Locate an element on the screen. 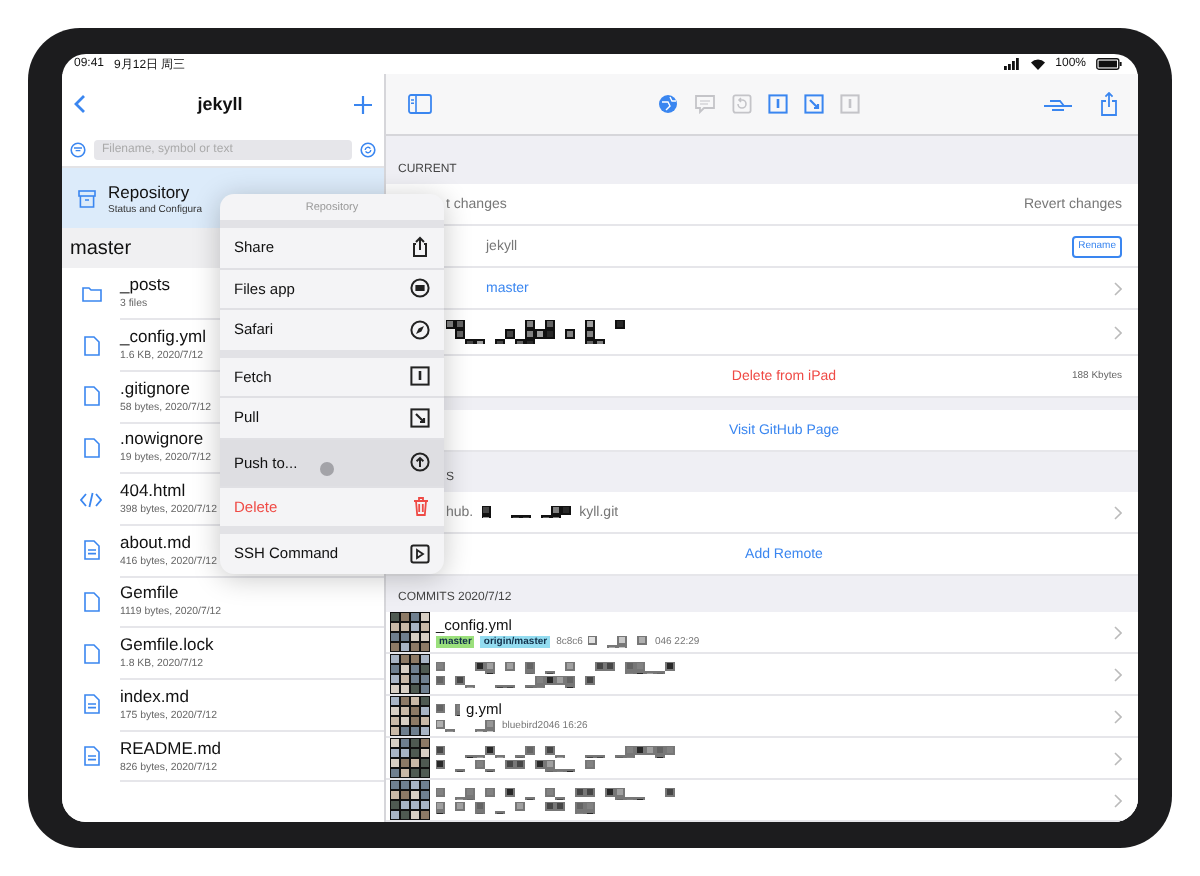  touch-indicator is located at coordinates (327, 468).